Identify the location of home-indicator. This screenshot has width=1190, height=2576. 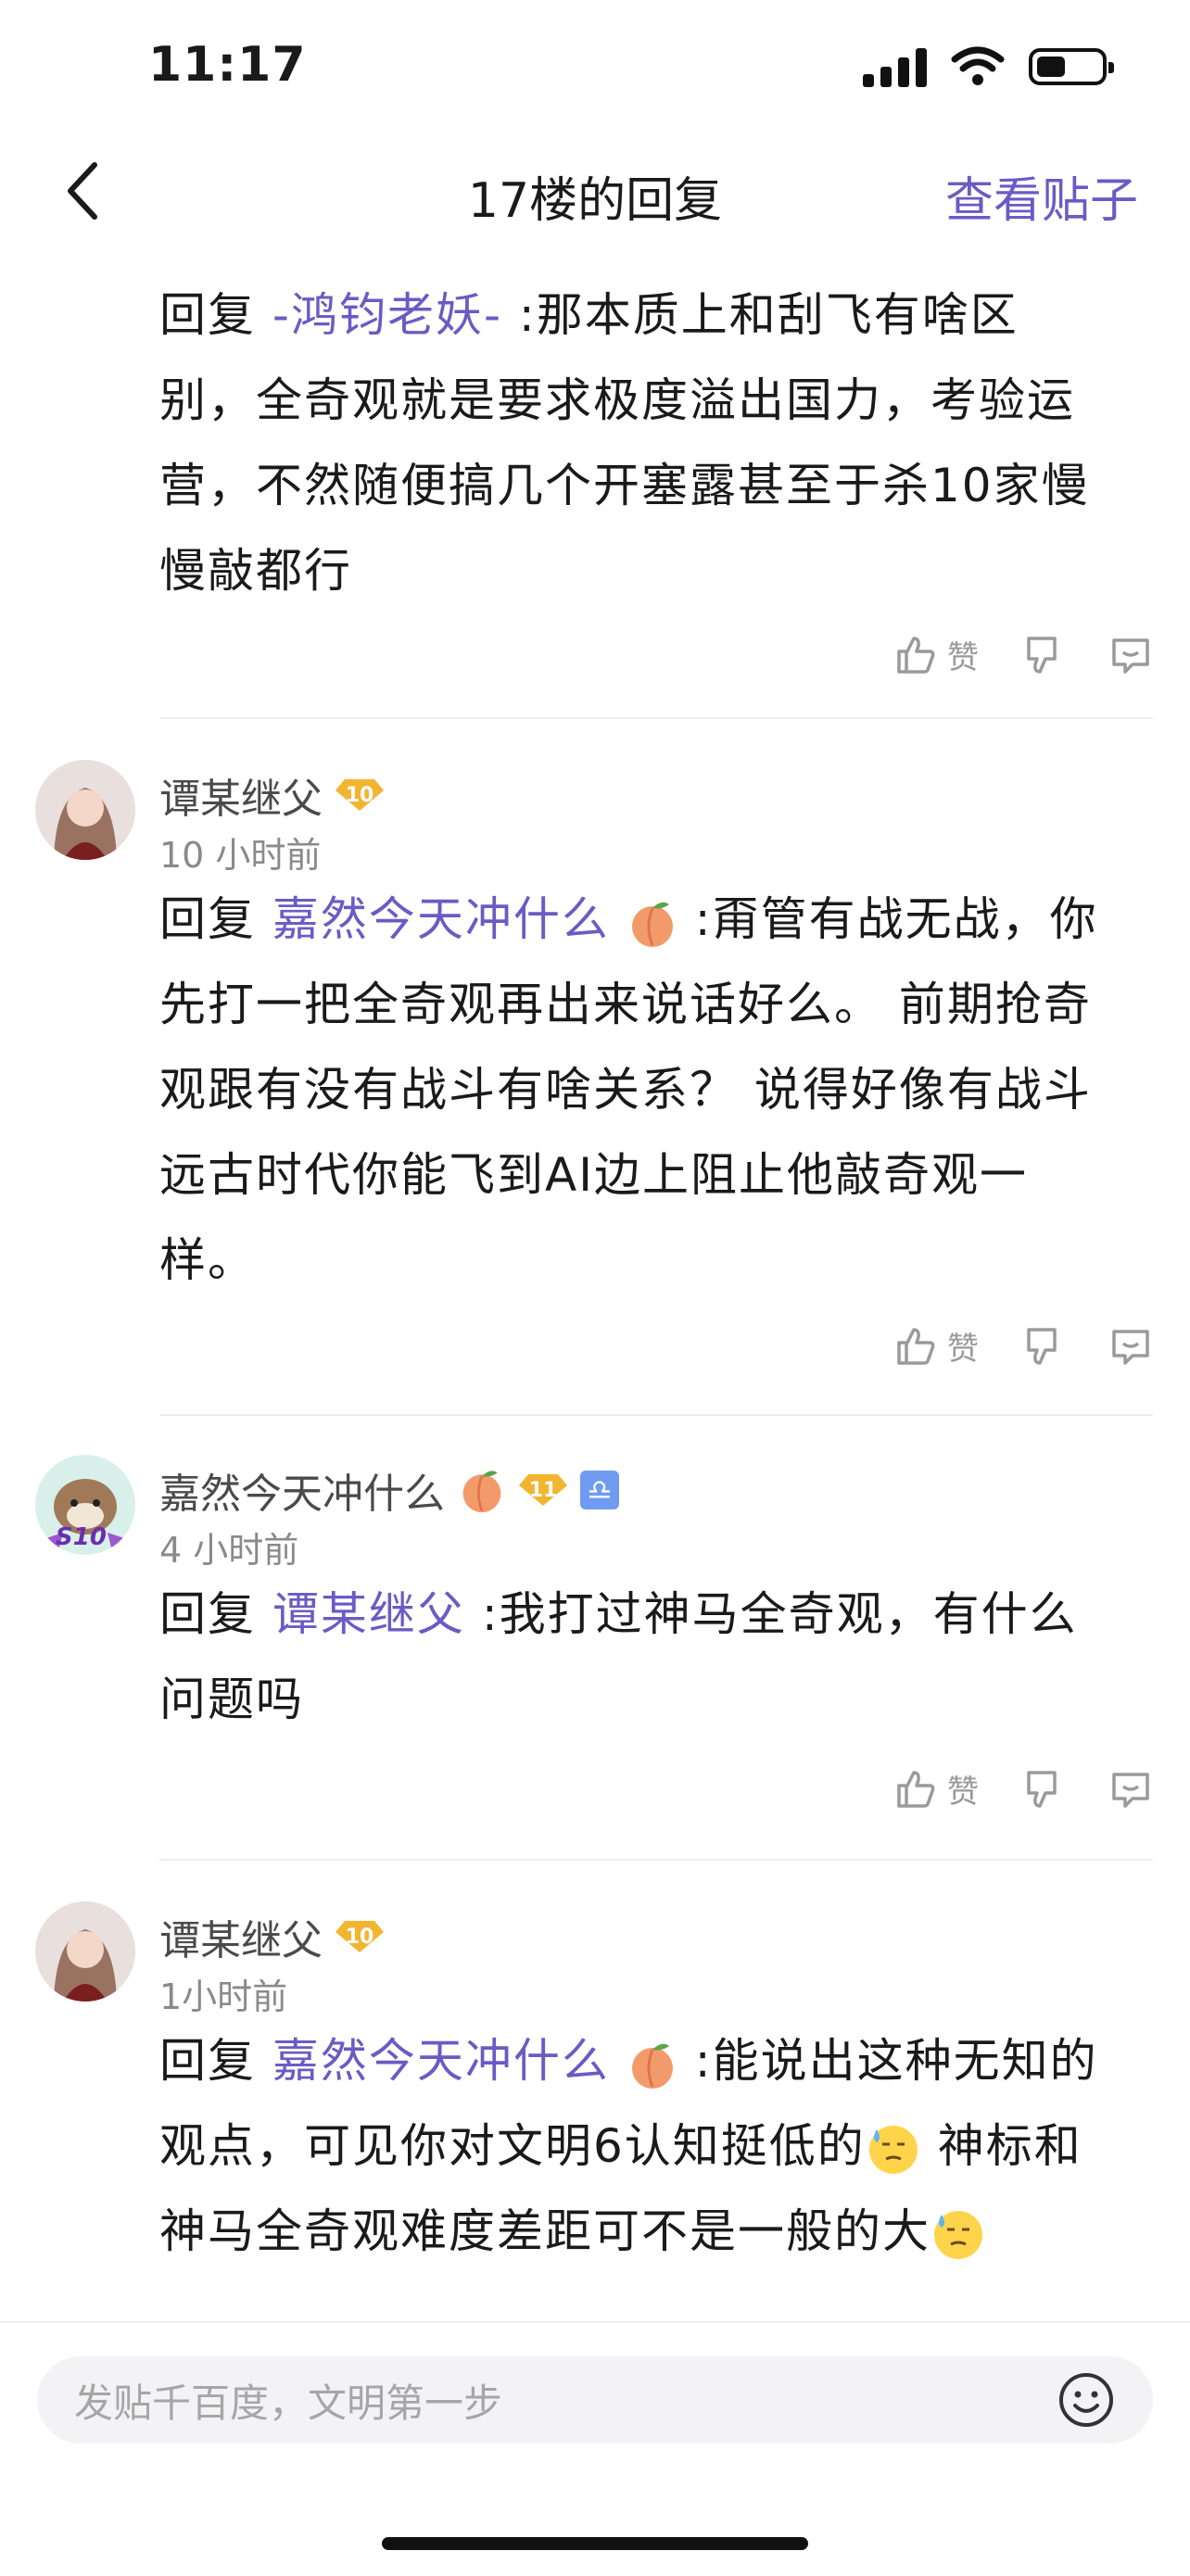
(595, 2543).